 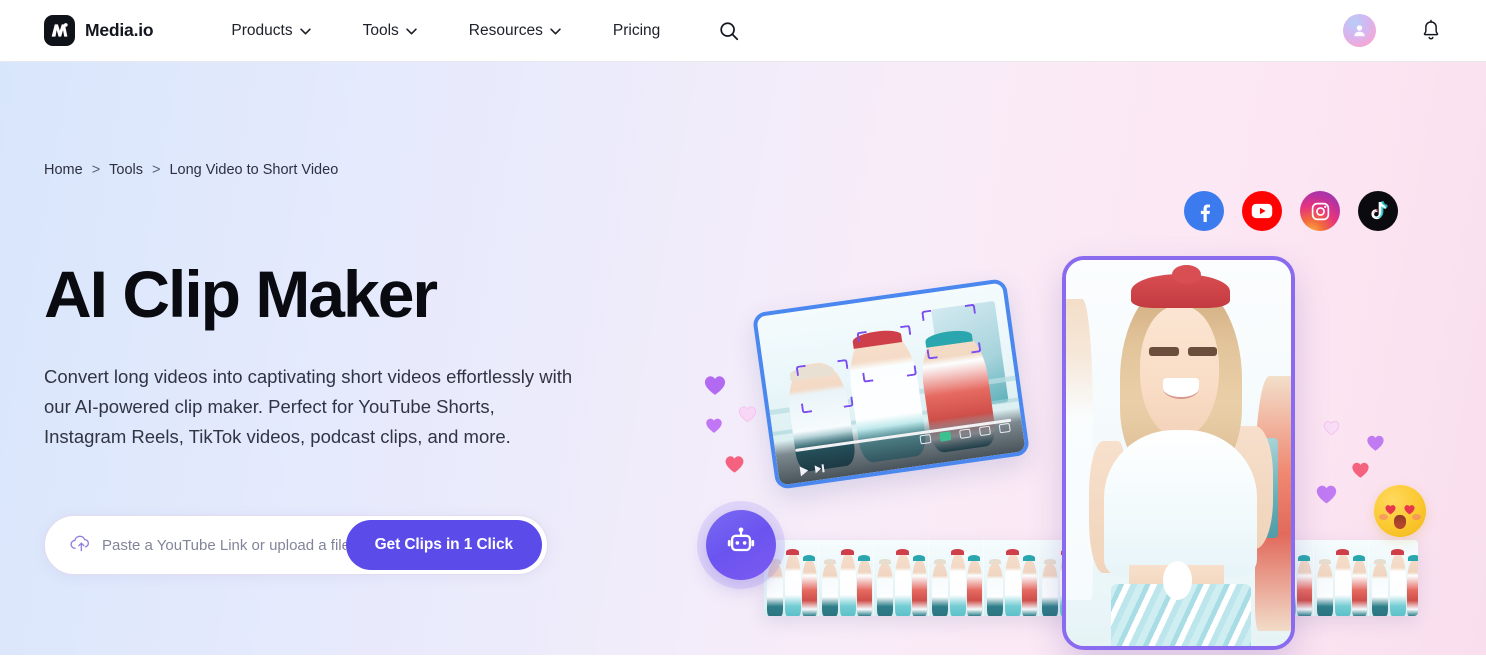 What do you see at coordinates (1004, 428) in the screenshot?
I see `fullscreen-icon` at bounding box center [1004, 428].